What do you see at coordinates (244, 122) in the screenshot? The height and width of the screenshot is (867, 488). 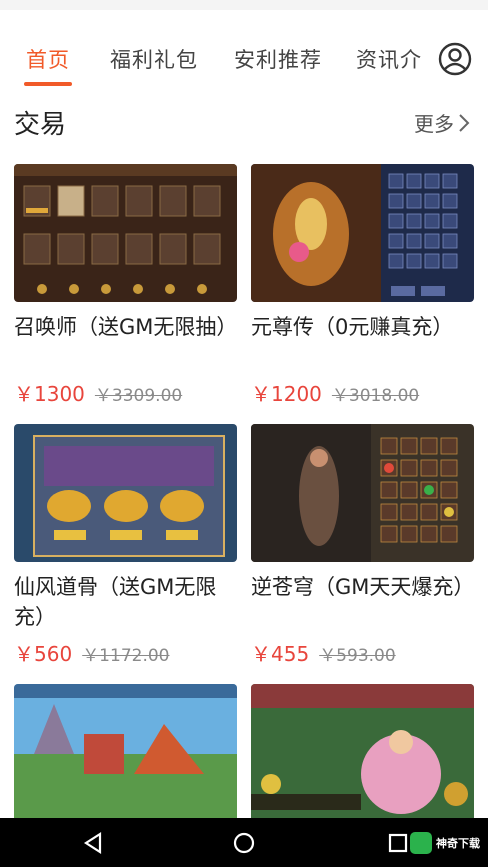 I see `trade-section-header: 交易 更多` at bounding box center [244, 122].